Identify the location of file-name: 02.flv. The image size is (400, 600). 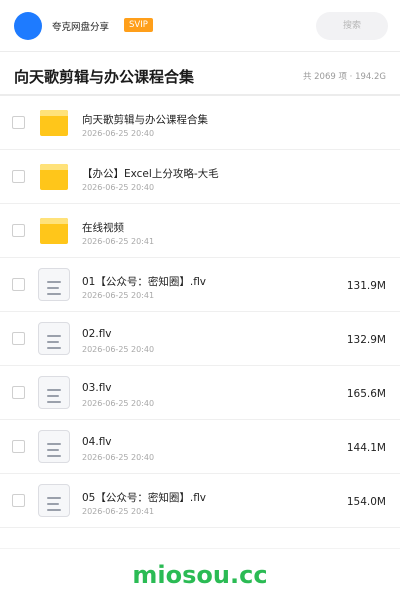
(97, 334).